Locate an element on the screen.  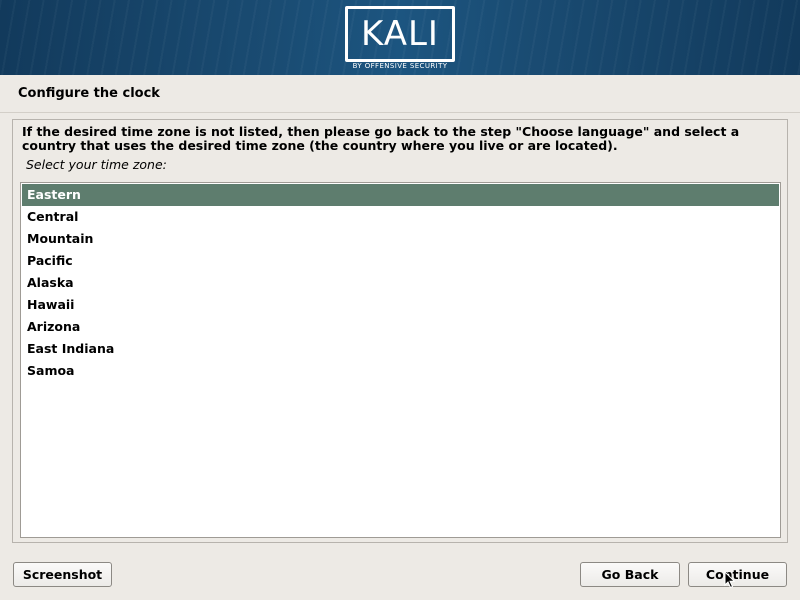
logo-text: KALI is located at coordinates (400, 34).